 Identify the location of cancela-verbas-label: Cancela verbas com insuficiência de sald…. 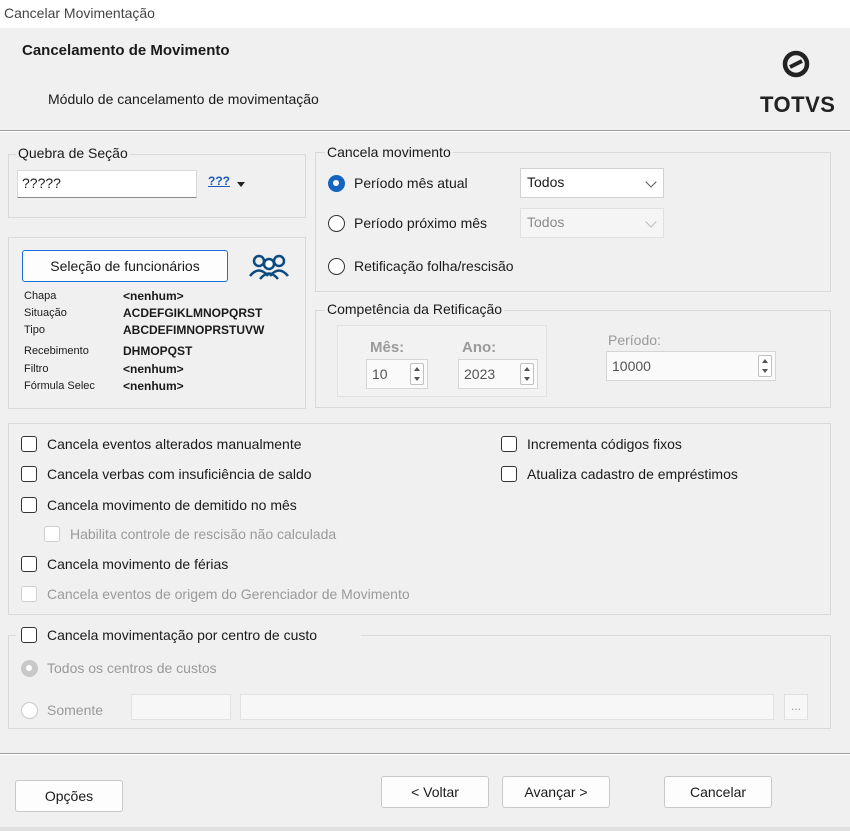
(179, 474).